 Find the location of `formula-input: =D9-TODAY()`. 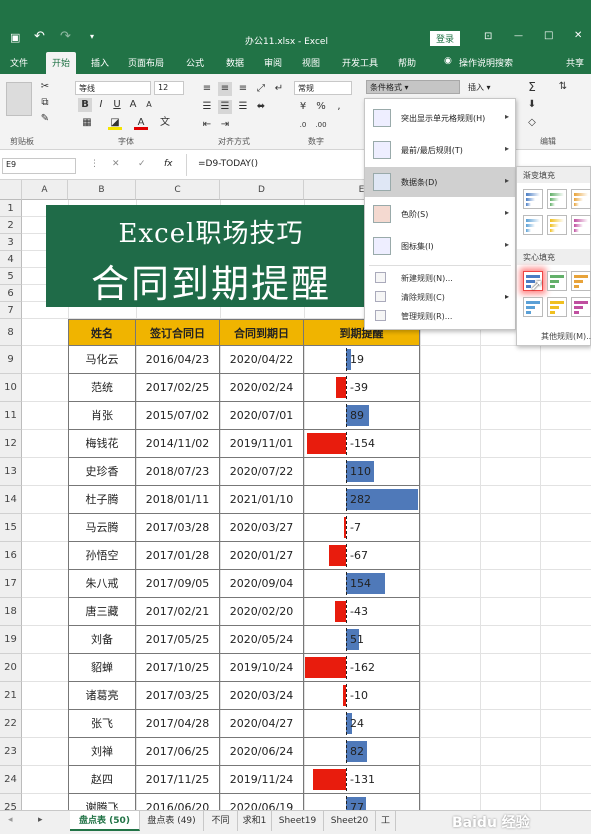

formula-input: =D9-TODAY() is located at coordinates (228, 164).